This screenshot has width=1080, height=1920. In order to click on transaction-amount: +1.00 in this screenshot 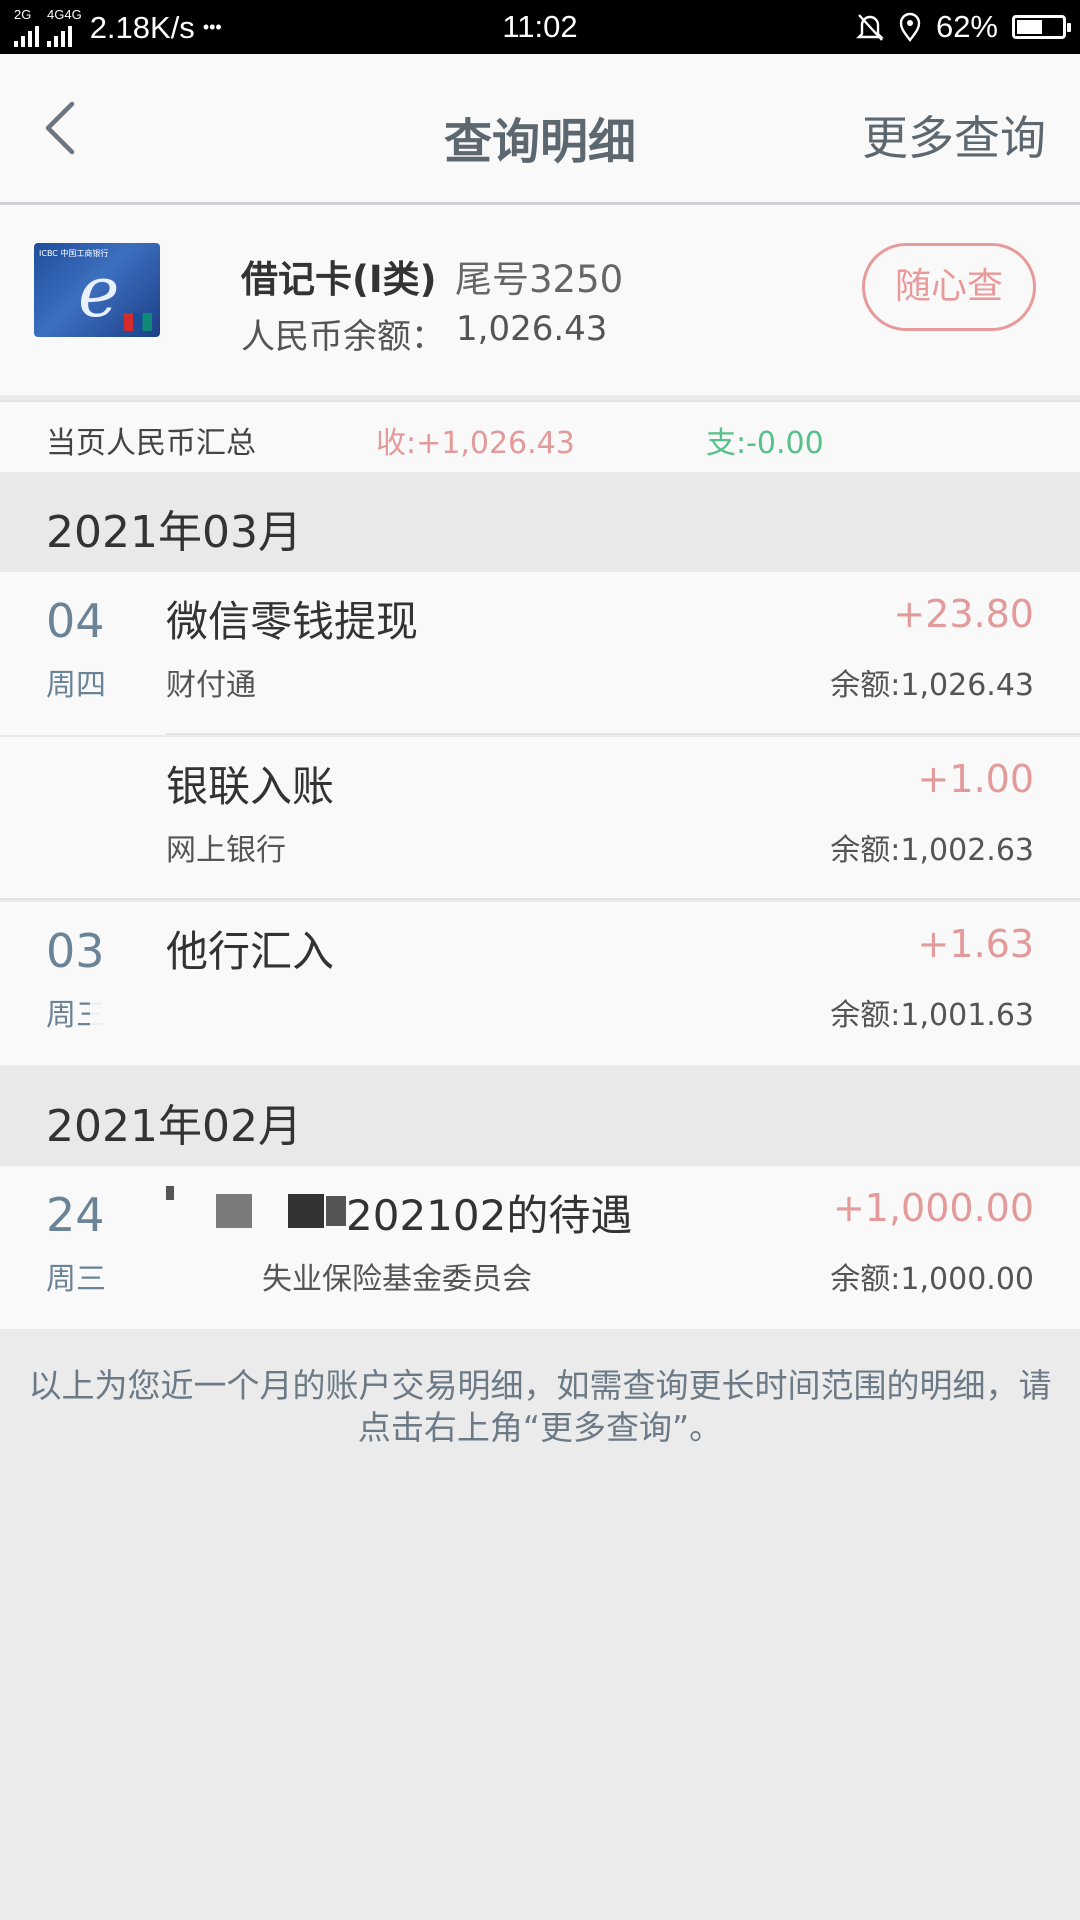, I will do `click(975, 779)`.